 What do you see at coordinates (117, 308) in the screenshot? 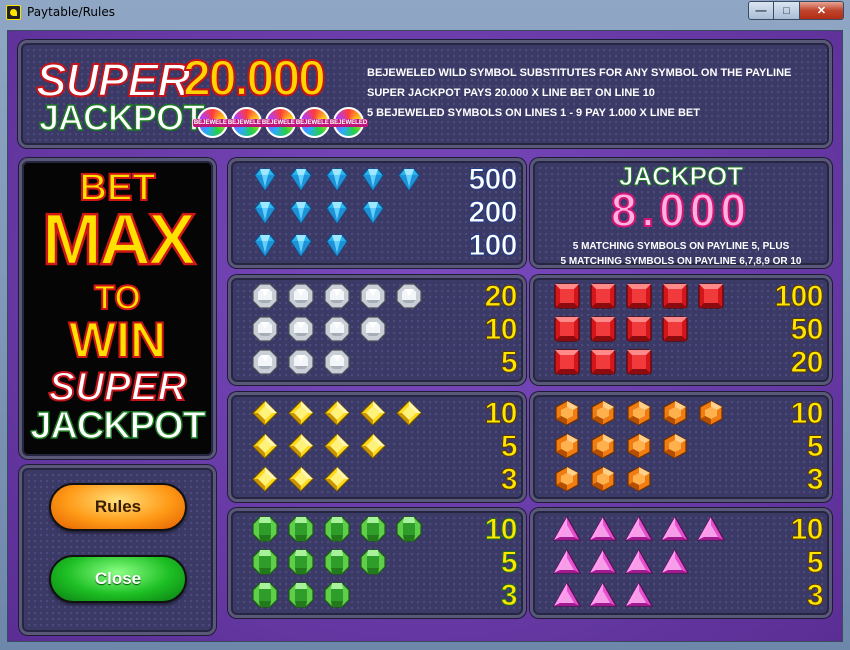
I see `bet-max-panel: BET MAX TO WIN SUPER JACKPOT` at bounding box center [117, 308].